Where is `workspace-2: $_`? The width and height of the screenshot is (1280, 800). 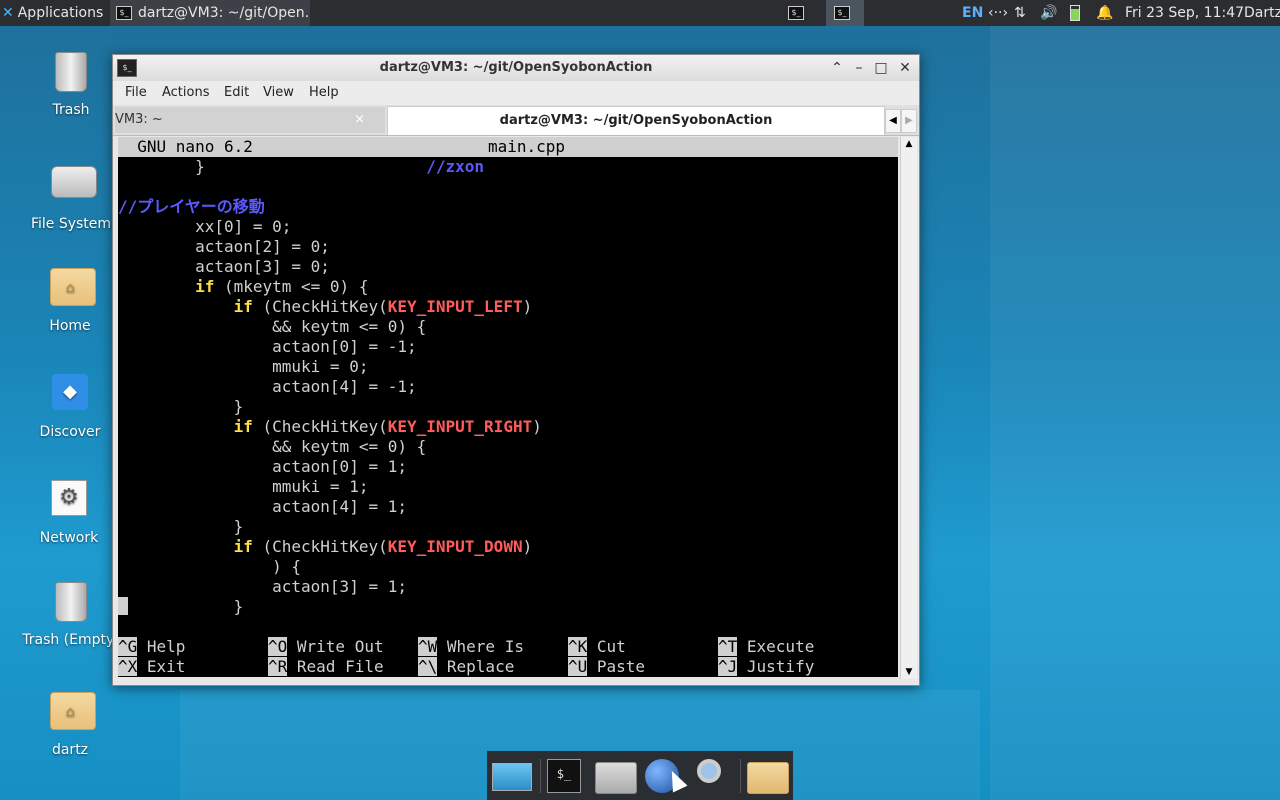 workspace-2: $_ is located at coordinates (845, 13).